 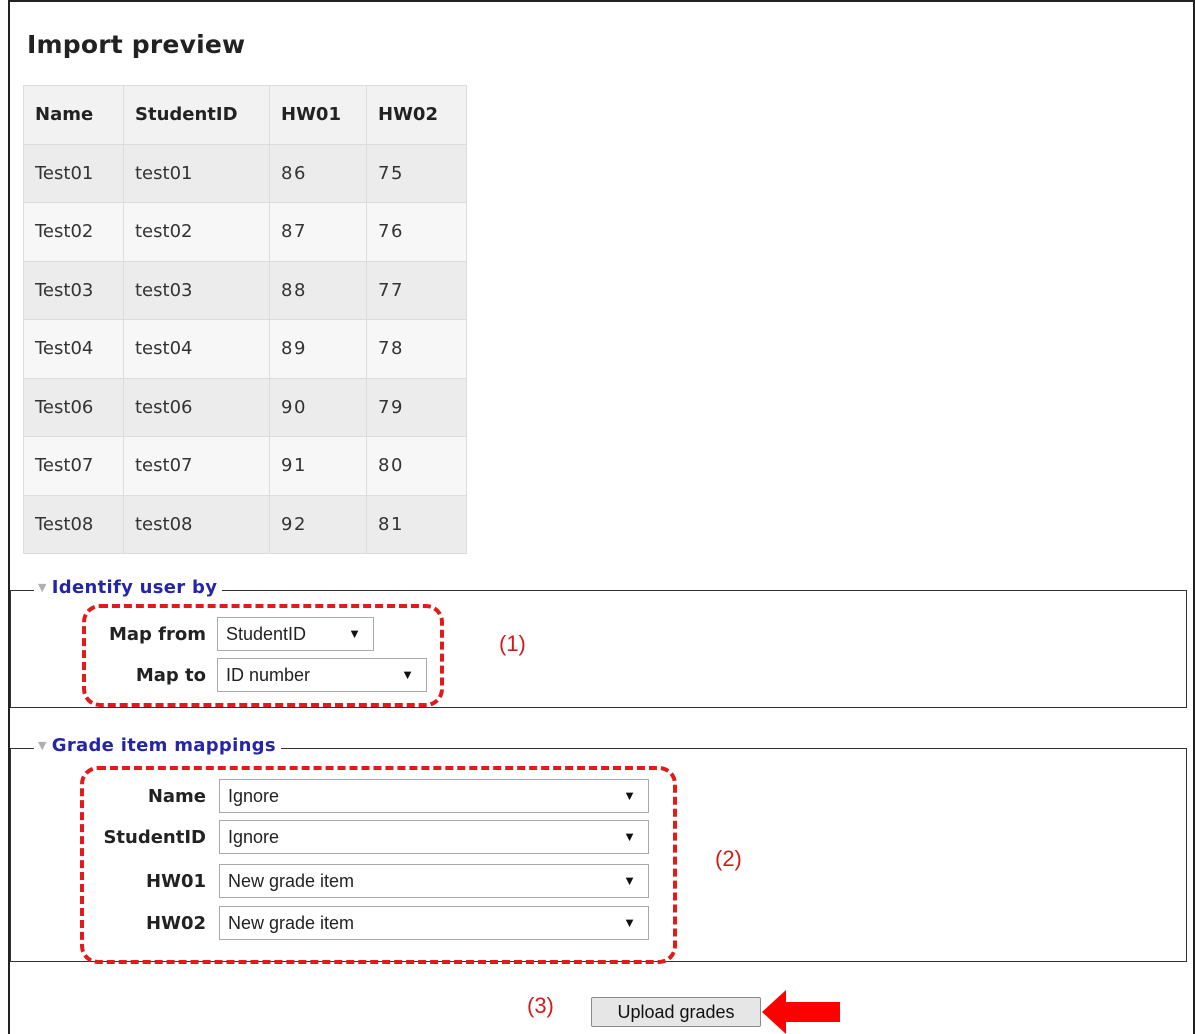 I want to click on cell-hw01: 90, so click(x=318, y=407).